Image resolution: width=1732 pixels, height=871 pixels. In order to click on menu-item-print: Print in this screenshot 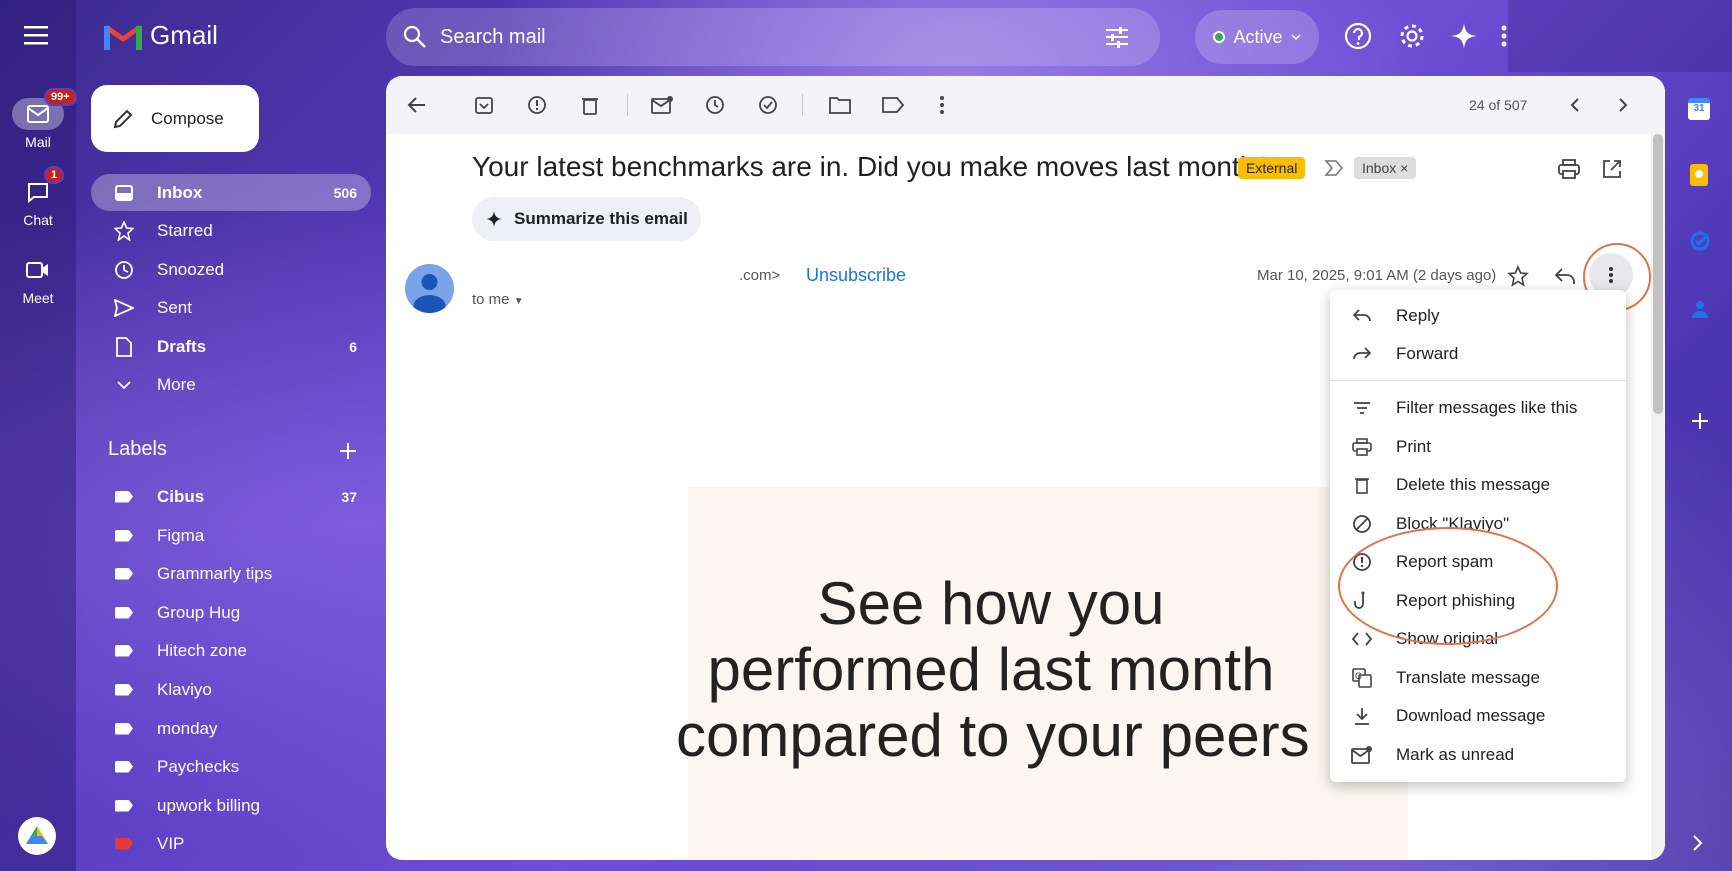, I will do `click(1478, 447)`.